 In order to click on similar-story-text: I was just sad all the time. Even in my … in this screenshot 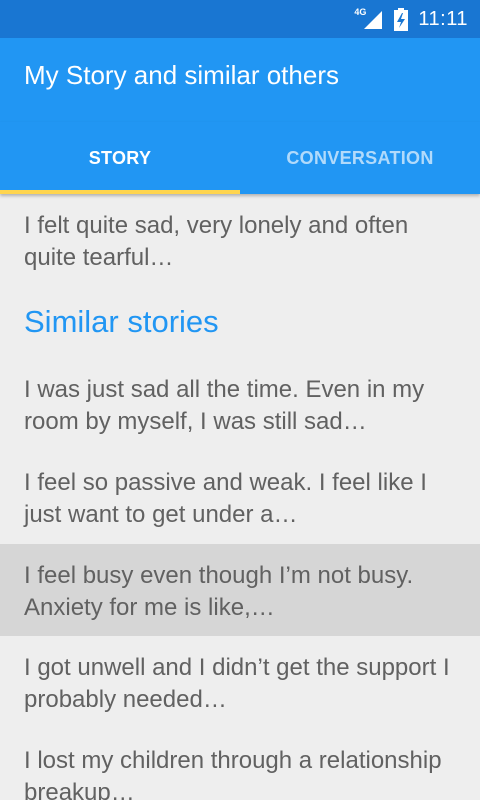, I will do `click(224, 405)`.